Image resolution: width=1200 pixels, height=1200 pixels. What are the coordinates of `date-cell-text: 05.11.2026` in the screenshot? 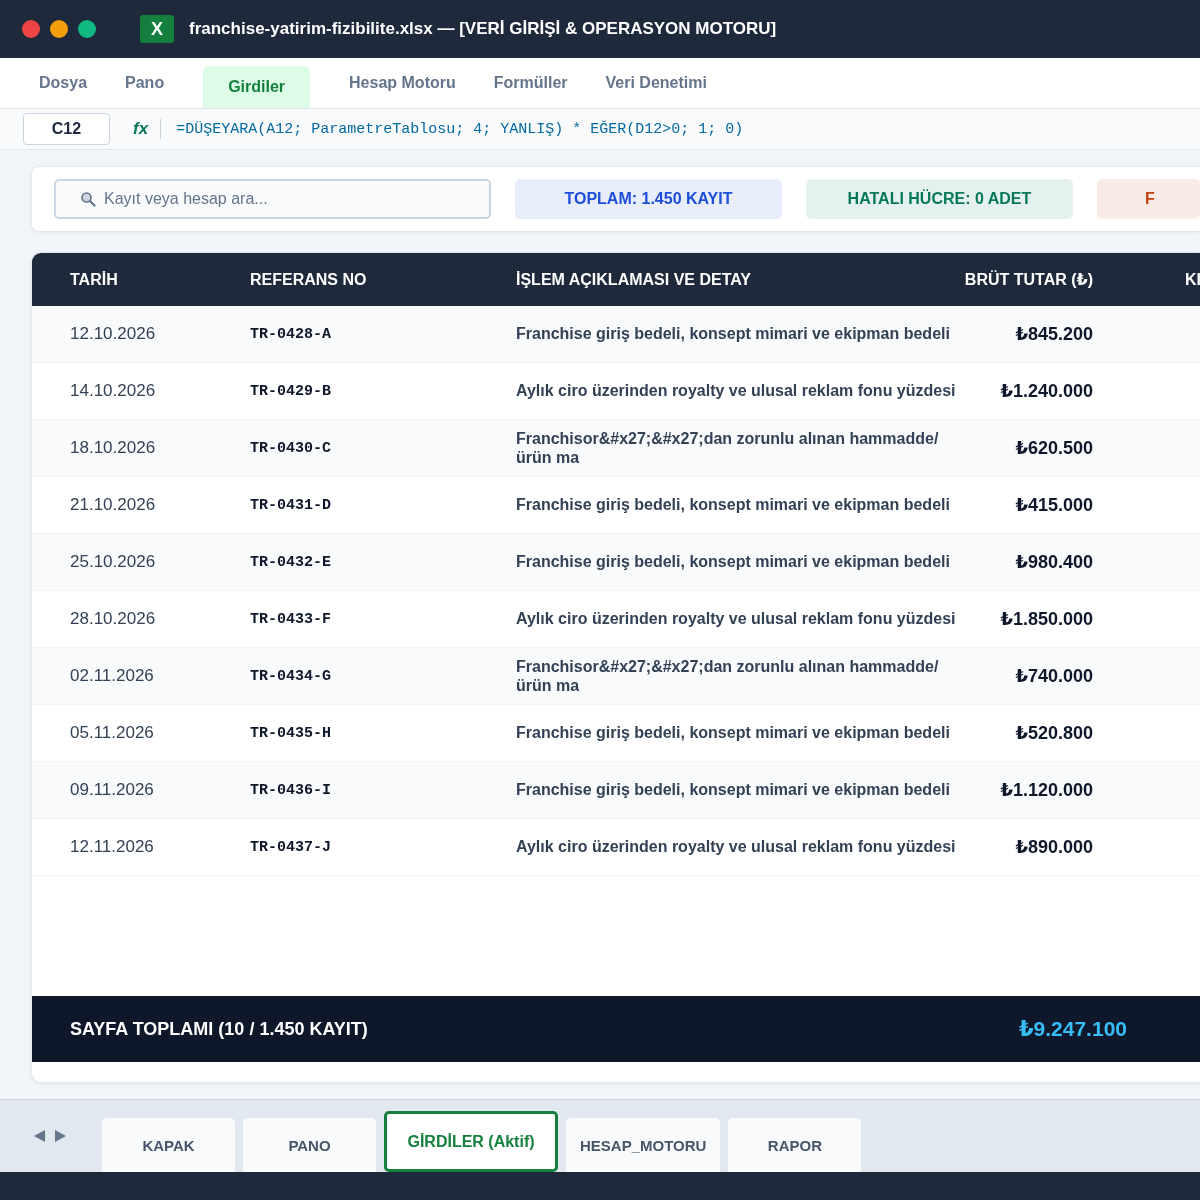 It's located at (112, 733).